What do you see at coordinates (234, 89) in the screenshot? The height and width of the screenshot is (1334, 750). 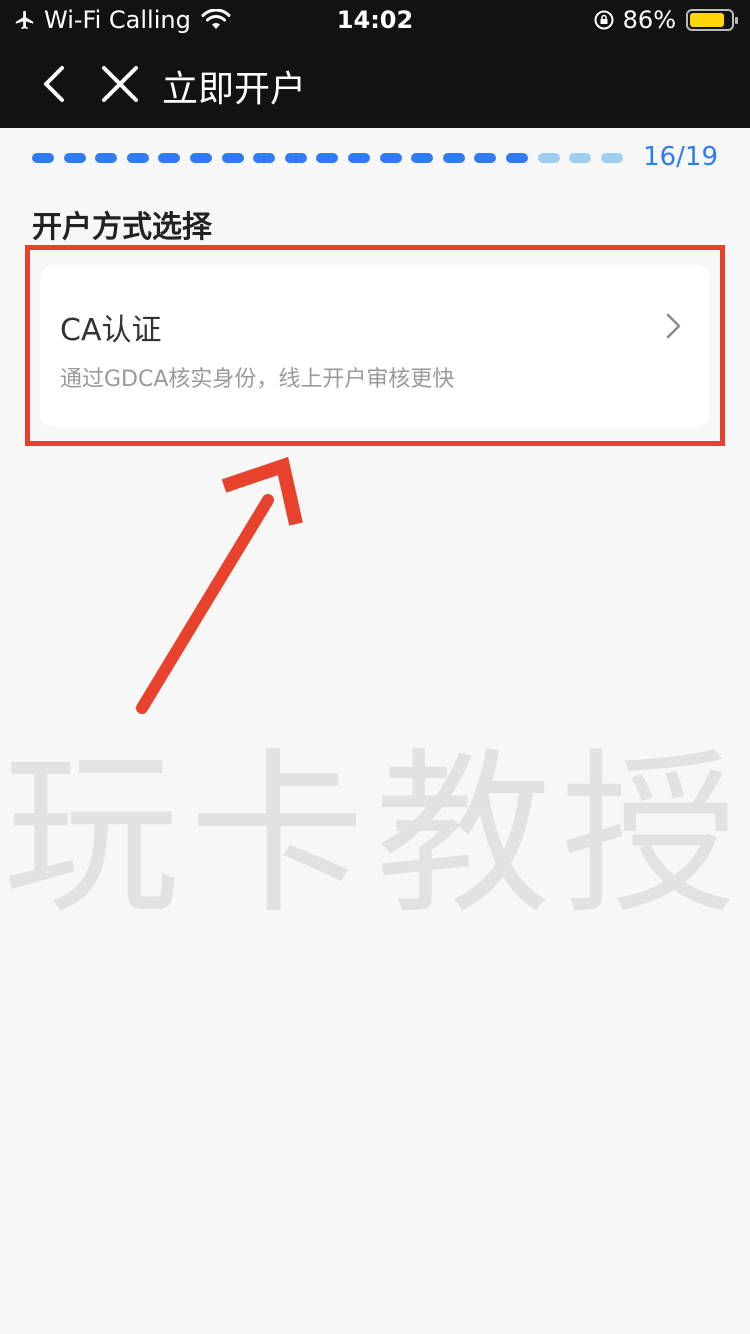 I see `page-title: 立即开户` at bounding box center [234, 89].